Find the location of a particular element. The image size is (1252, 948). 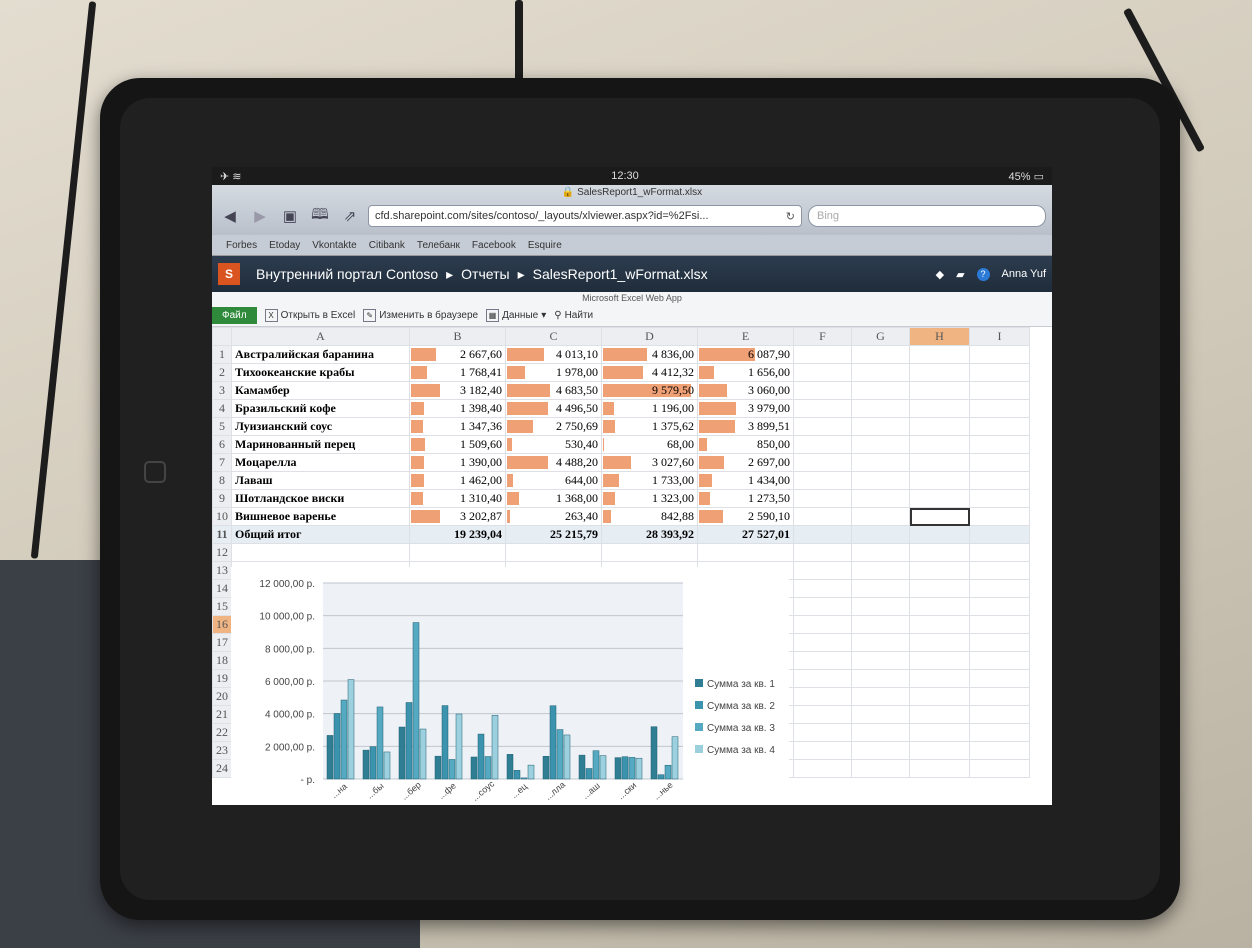

product-name-cell: Вишневое варенье is located at coordinates (320, 516).